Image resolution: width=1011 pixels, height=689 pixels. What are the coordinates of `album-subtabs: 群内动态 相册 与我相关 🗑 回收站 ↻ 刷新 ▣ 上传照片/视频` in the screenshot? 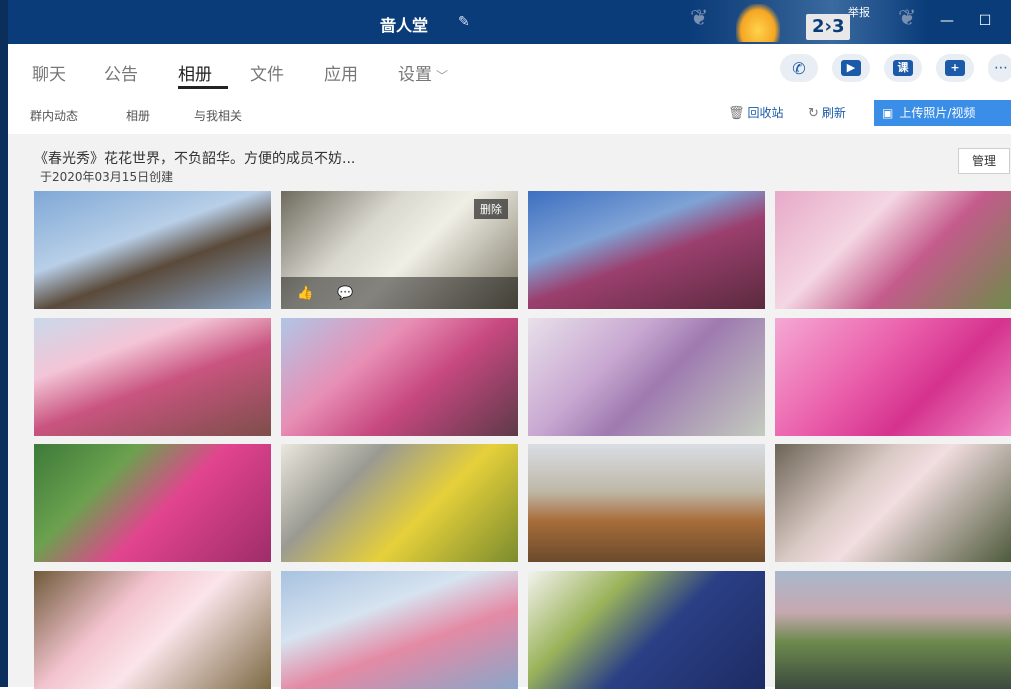 It's located at (509, 113).